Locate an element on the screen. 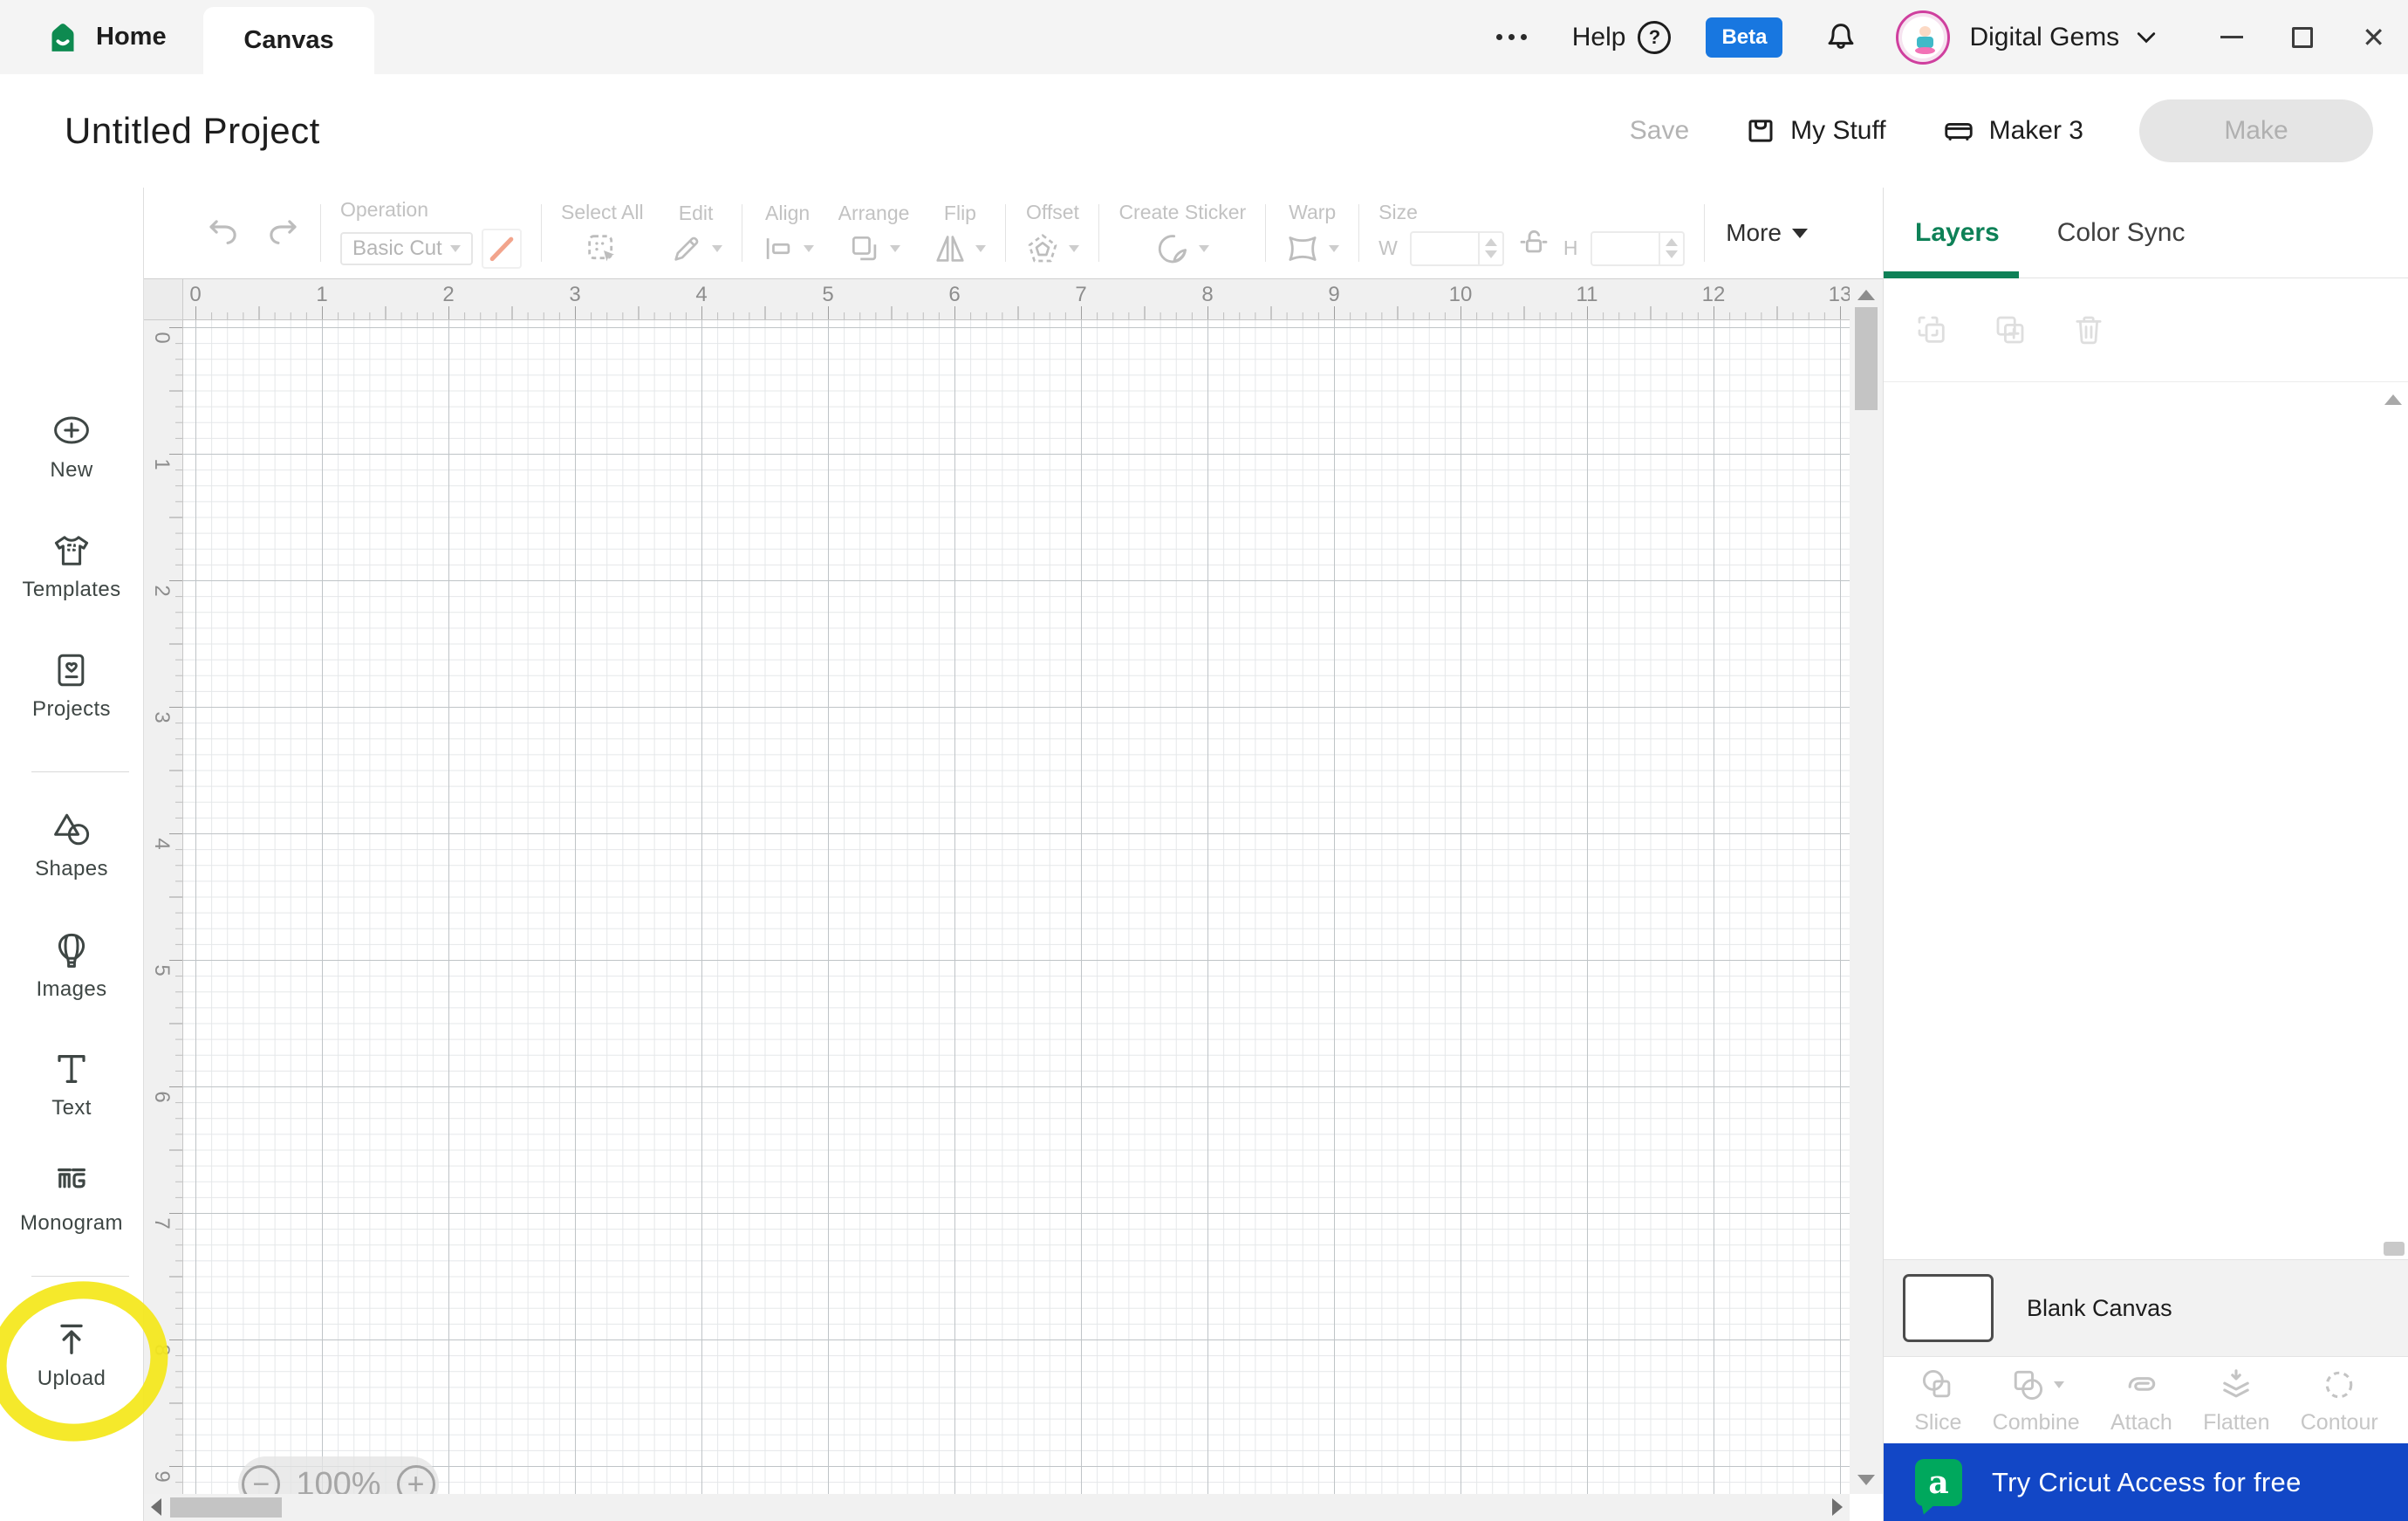 The width and height of the screenshot is (2408, 1521). sidebar-divider is located at coordinates (80, 1277).